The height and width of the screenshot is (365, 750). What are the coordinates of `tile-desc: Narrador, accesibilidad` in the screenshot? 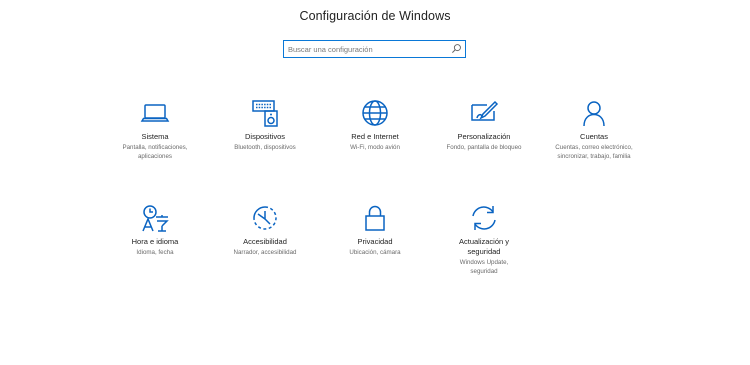 It's located at (265, 252).